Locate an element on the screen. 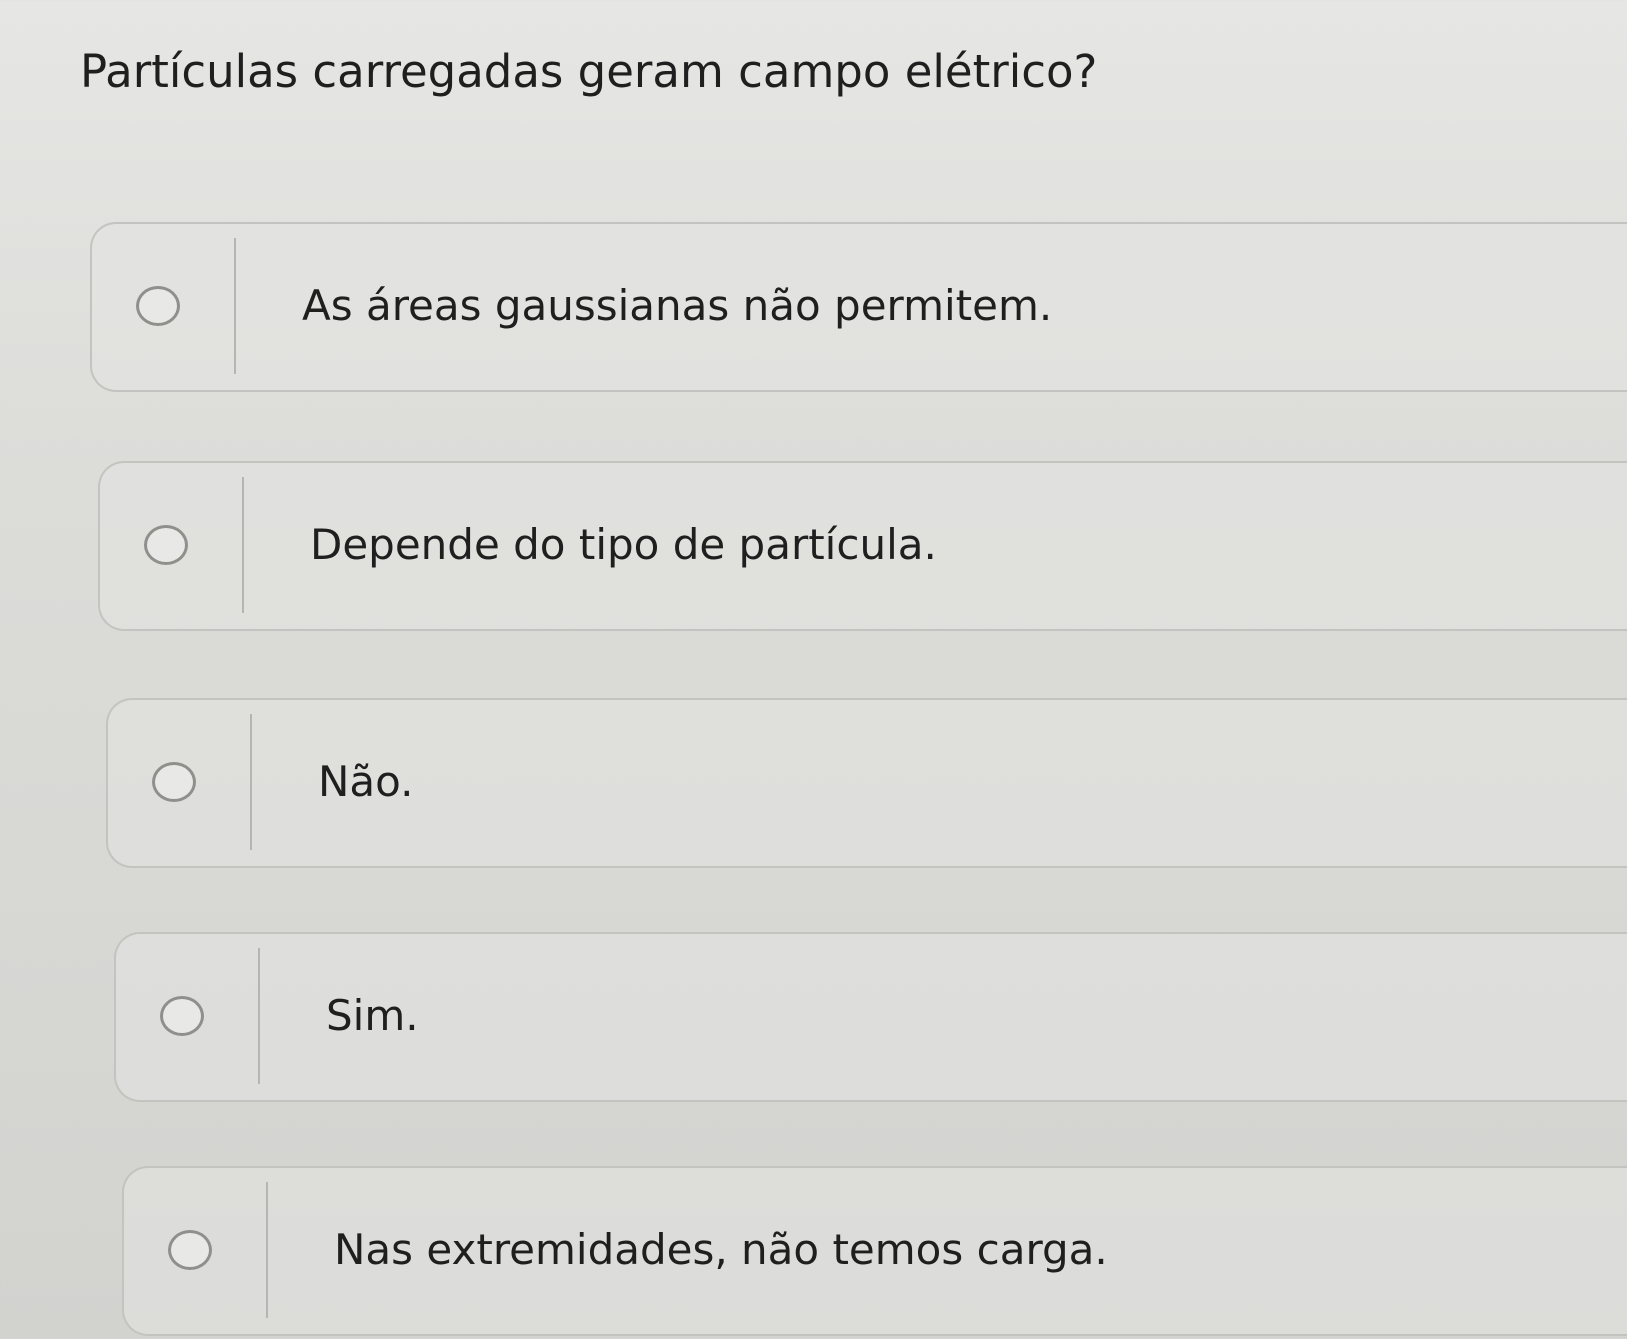 The image size is (1627, 1339). option-label: Não. is located at coordinates (366, 781).